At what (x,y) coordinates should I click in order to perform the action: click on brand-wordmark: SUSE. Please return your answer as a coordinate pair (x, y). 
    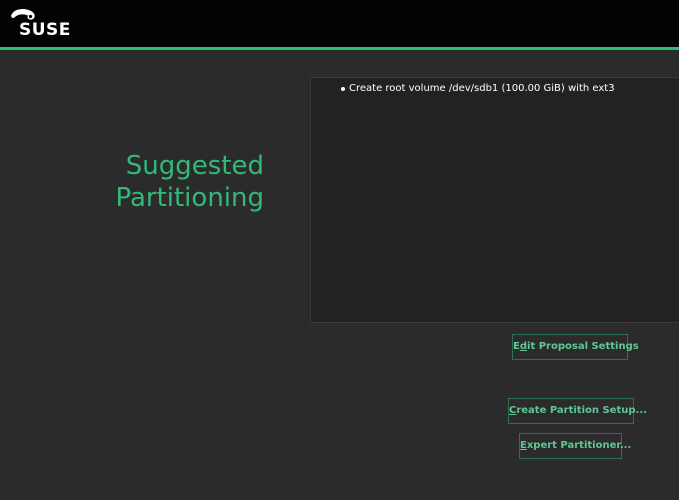
    Looking at the image, I should click on (45, 30).